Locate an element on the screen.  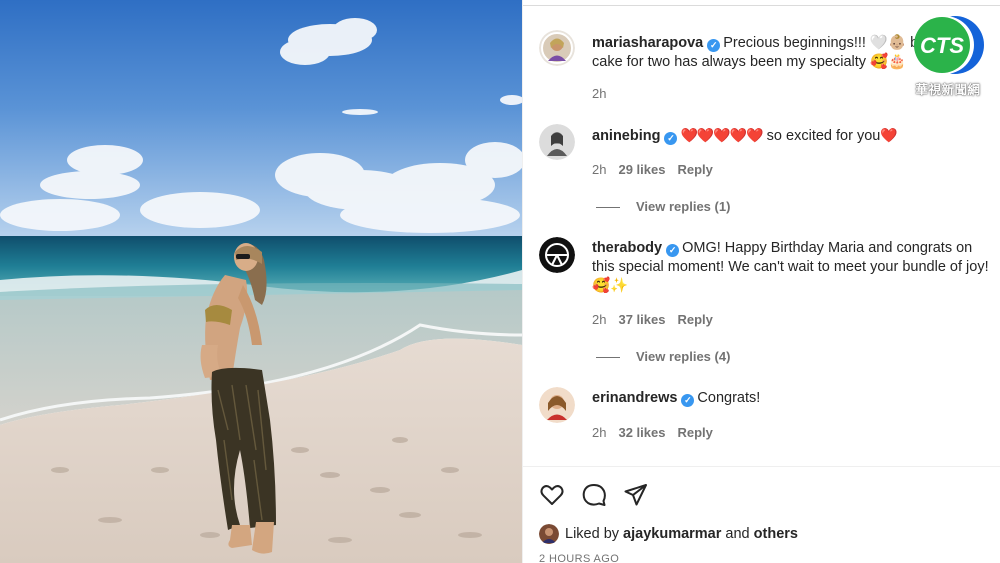
post-timestamp: 2 HOURS AGO is located at coordinates (579, 558).